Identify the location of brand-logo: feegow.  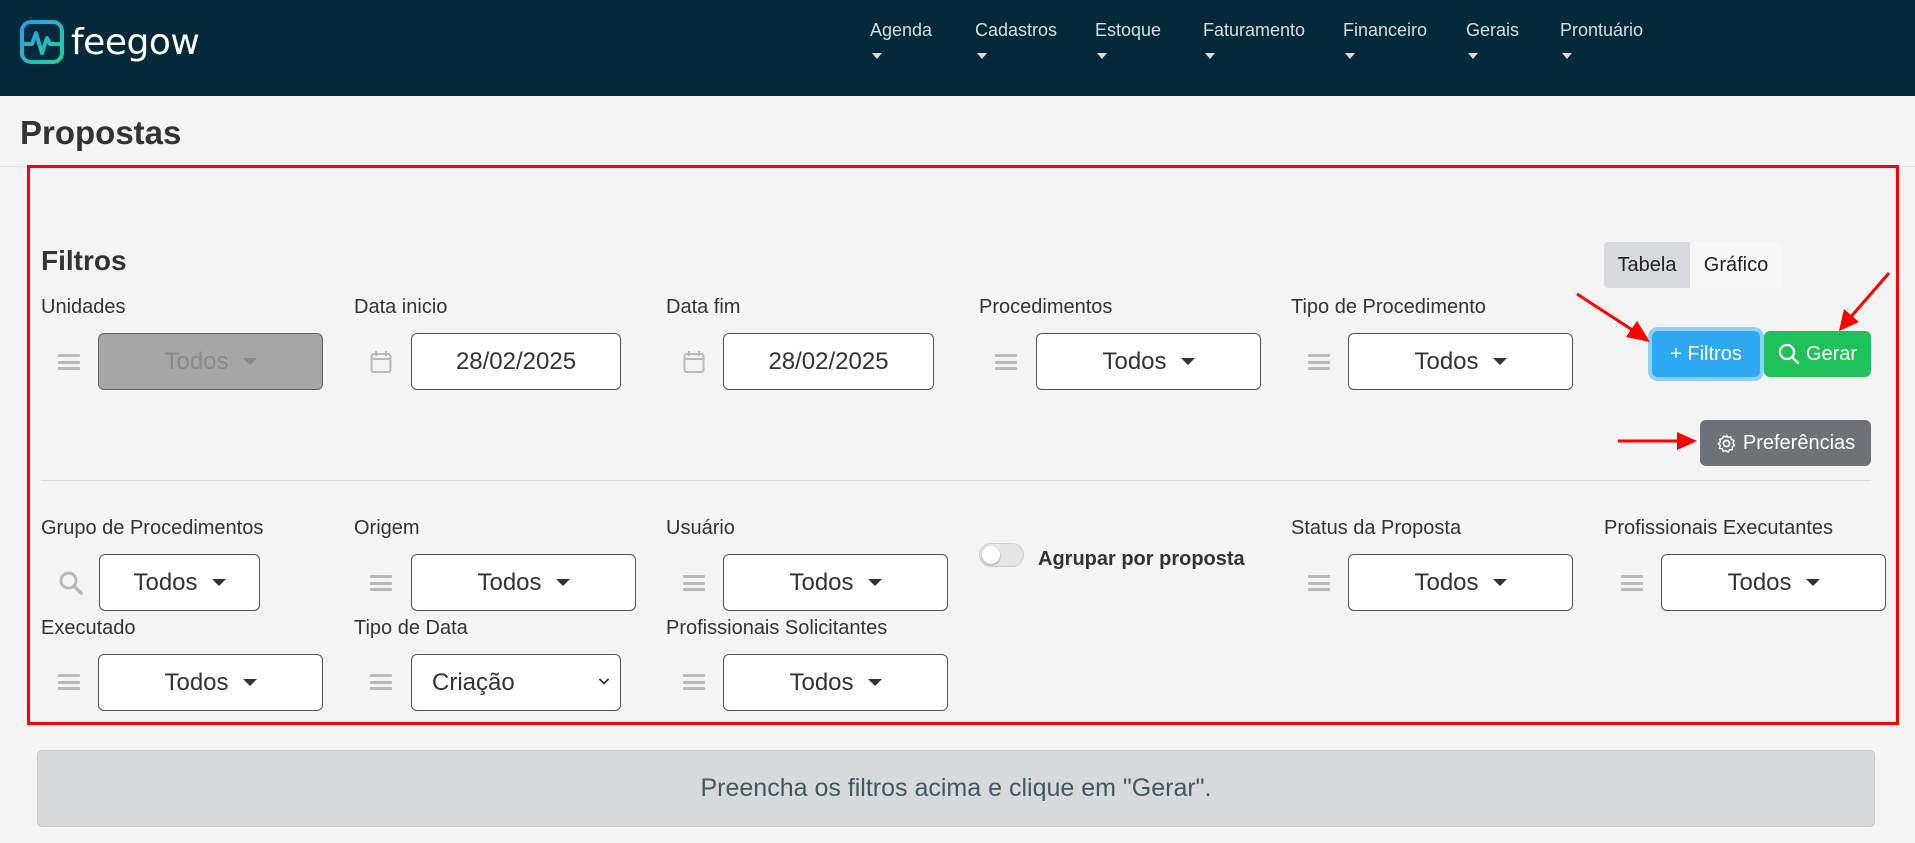
(109, 42).